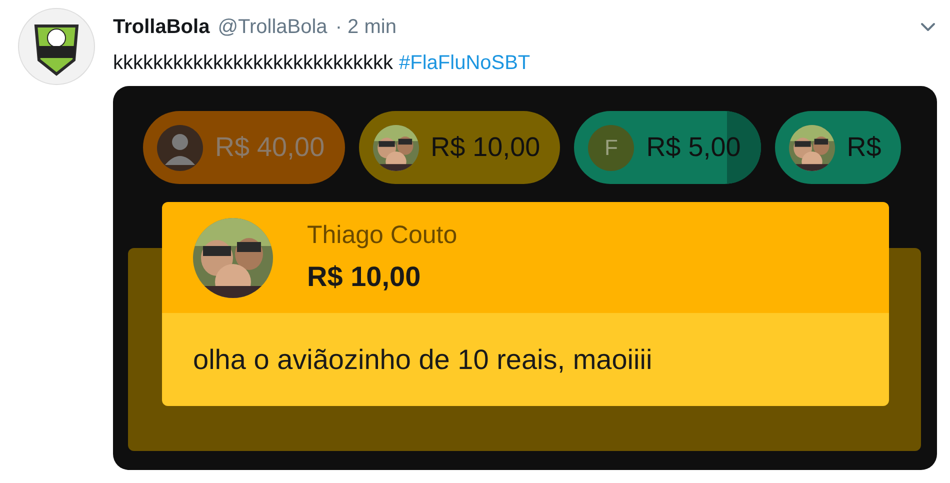 This screenshot has height=483, width=950. What do you see at coordinates (273, 27) in the screenshot?
I see `author-handle: @TrollaBola` at bounding box center [273, 27].